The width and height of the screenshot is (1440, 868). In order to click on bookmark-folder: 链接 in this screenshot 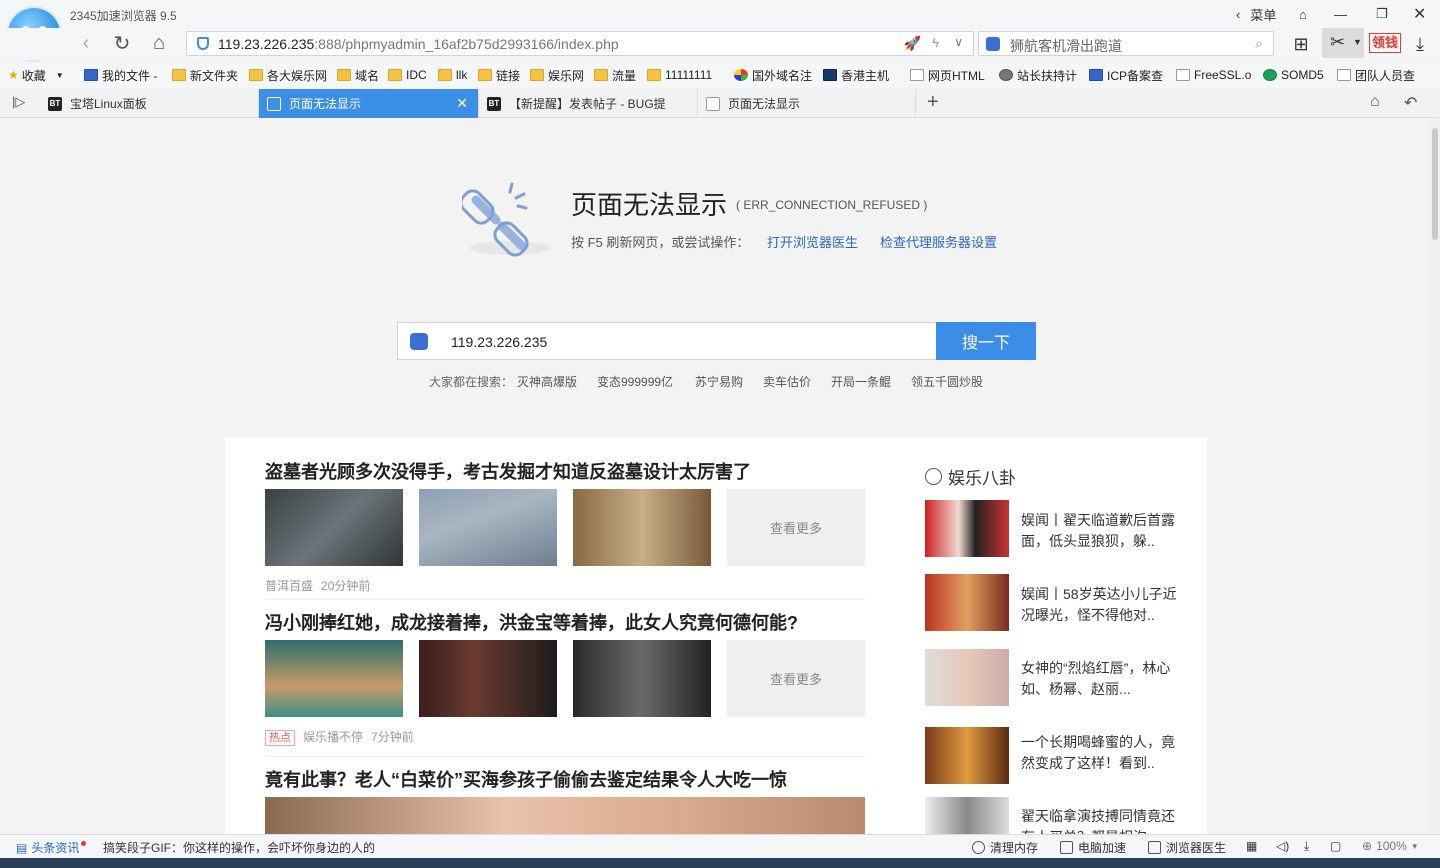, I will do `click(499, 75)`.